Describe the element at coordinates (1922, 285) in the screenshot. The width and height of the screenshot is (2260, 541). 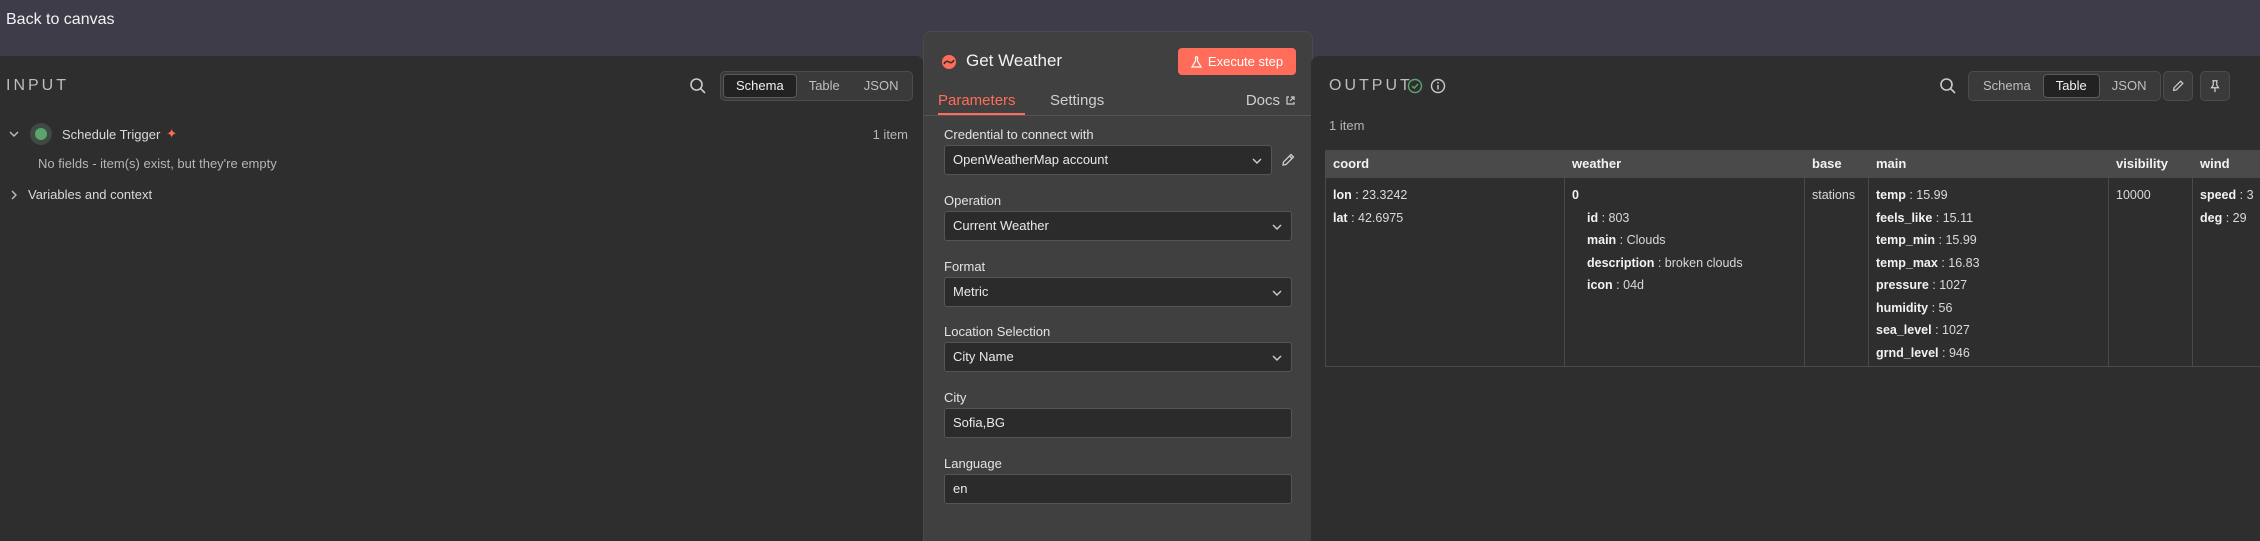
I see `table-cell: pressure : 1027` at that location.